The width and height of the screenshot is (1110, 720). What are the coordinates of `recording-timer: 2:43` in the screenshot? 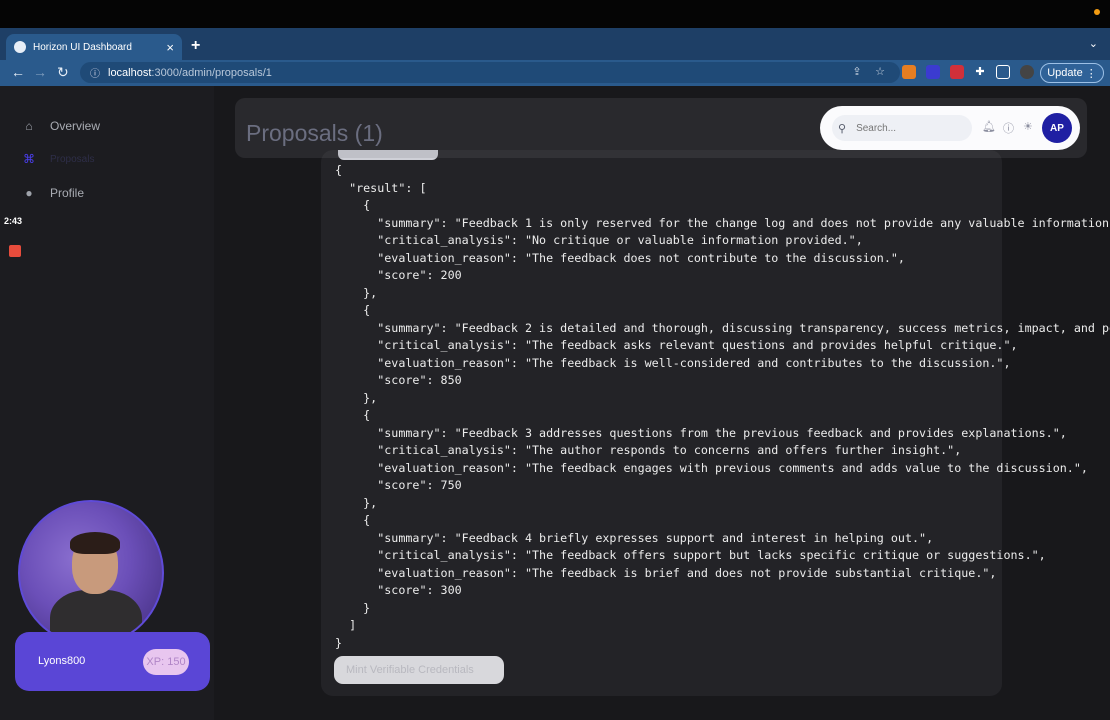 It's located at (13, 221).